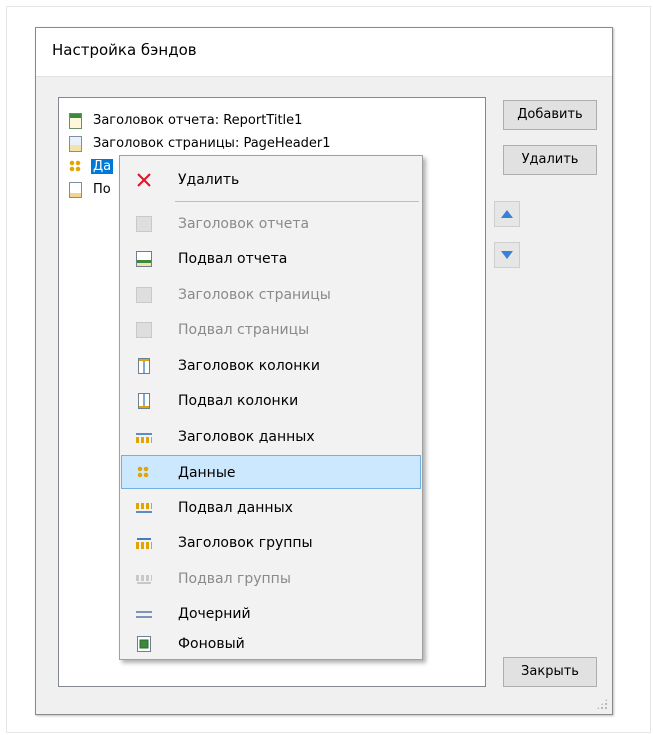  Describe the element at coordinates (75, 144) in the screenshot. I see `page-header-band-icon` at that location.